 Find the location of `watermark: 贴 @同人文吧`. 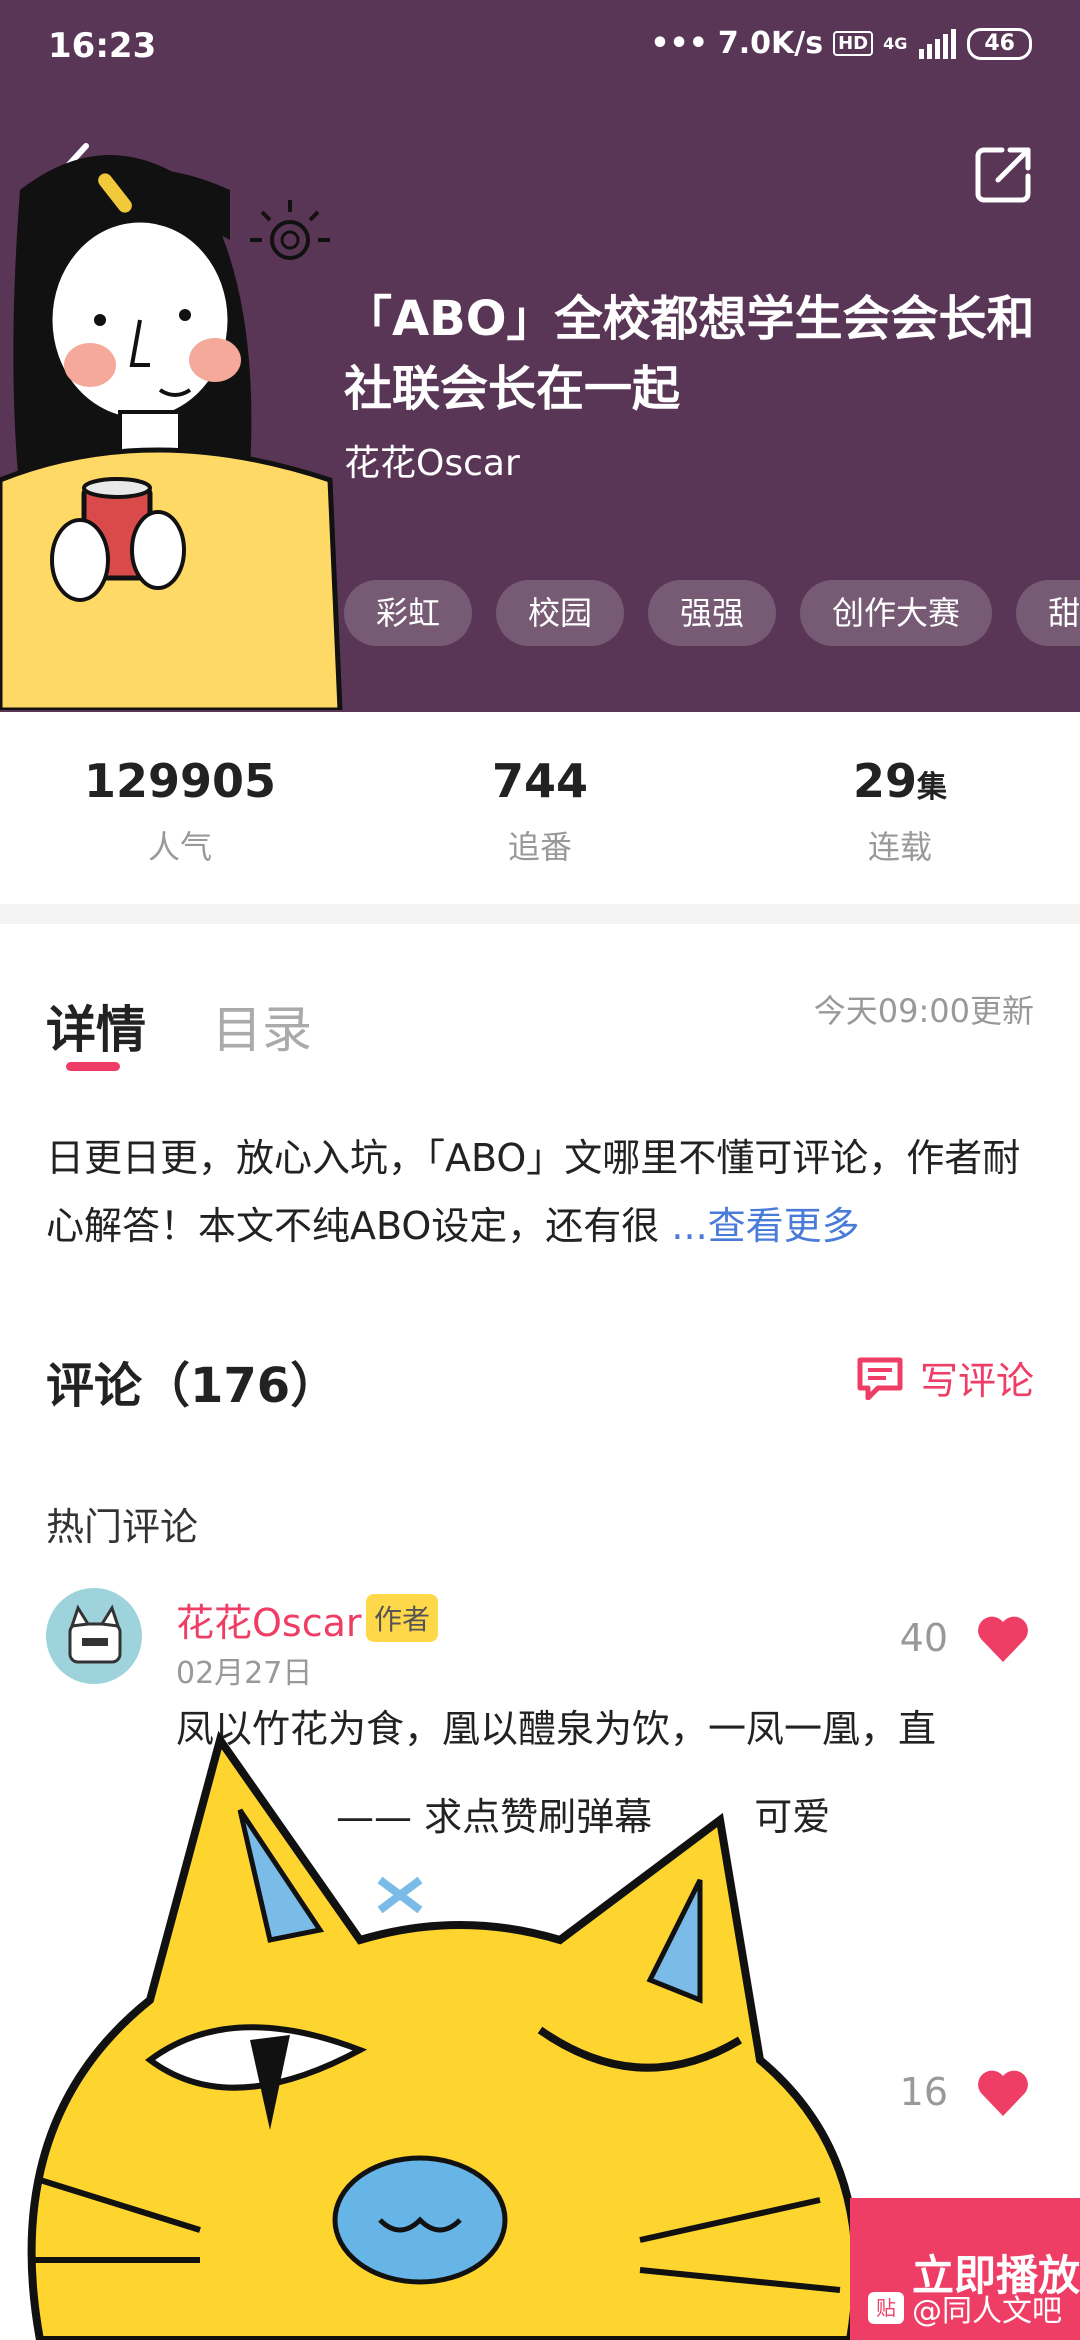

watermark: 贴 @同人文吧 is located at coordinates (965, 2308).